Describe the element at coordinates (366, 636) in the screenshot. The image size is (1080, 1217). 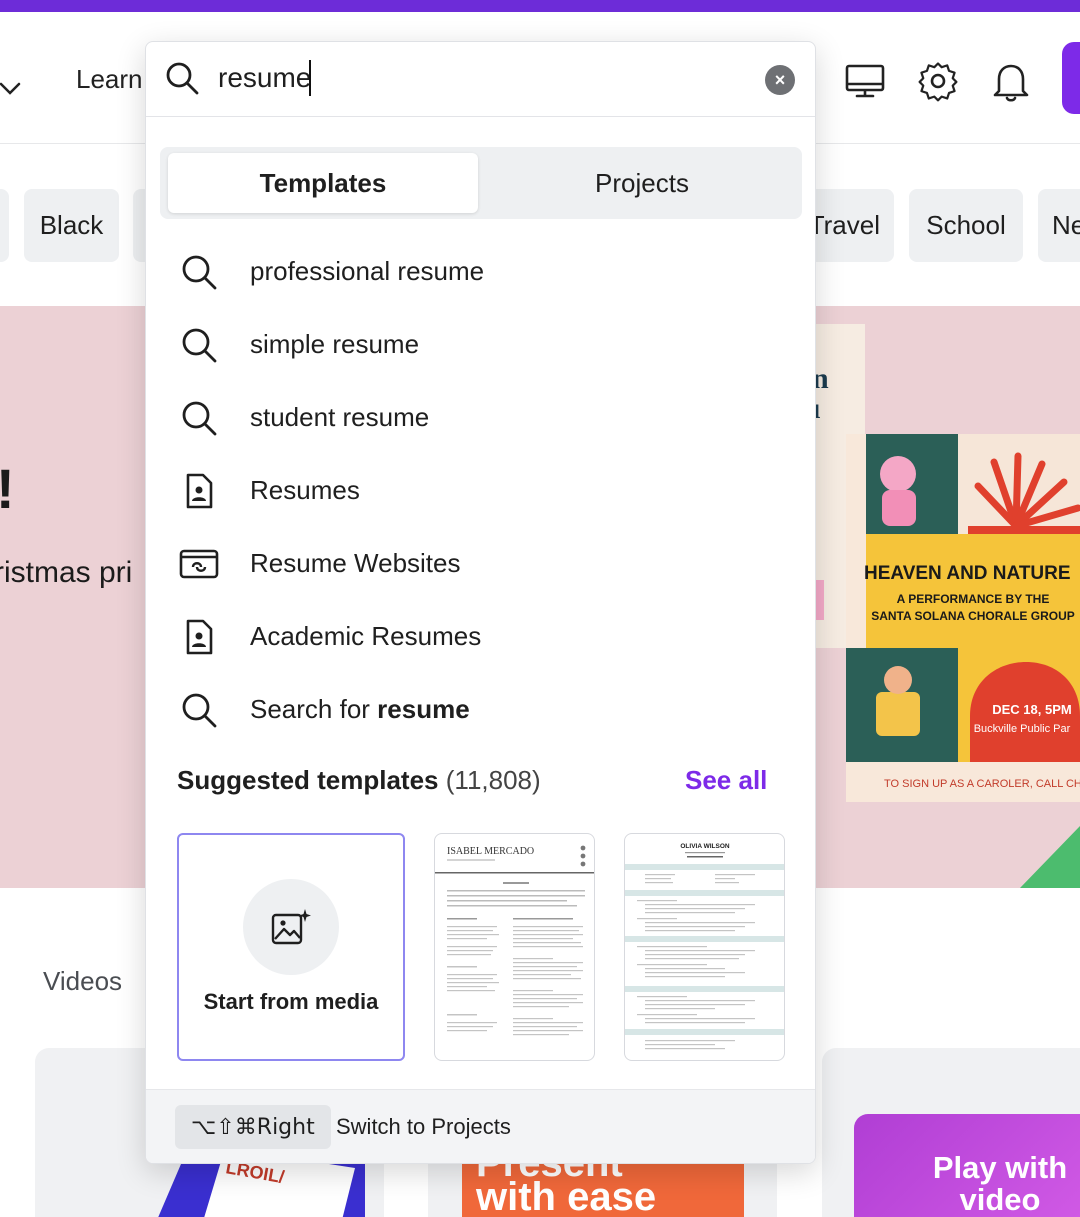
I see `suggestion-label: Academic Resumes` at that location.